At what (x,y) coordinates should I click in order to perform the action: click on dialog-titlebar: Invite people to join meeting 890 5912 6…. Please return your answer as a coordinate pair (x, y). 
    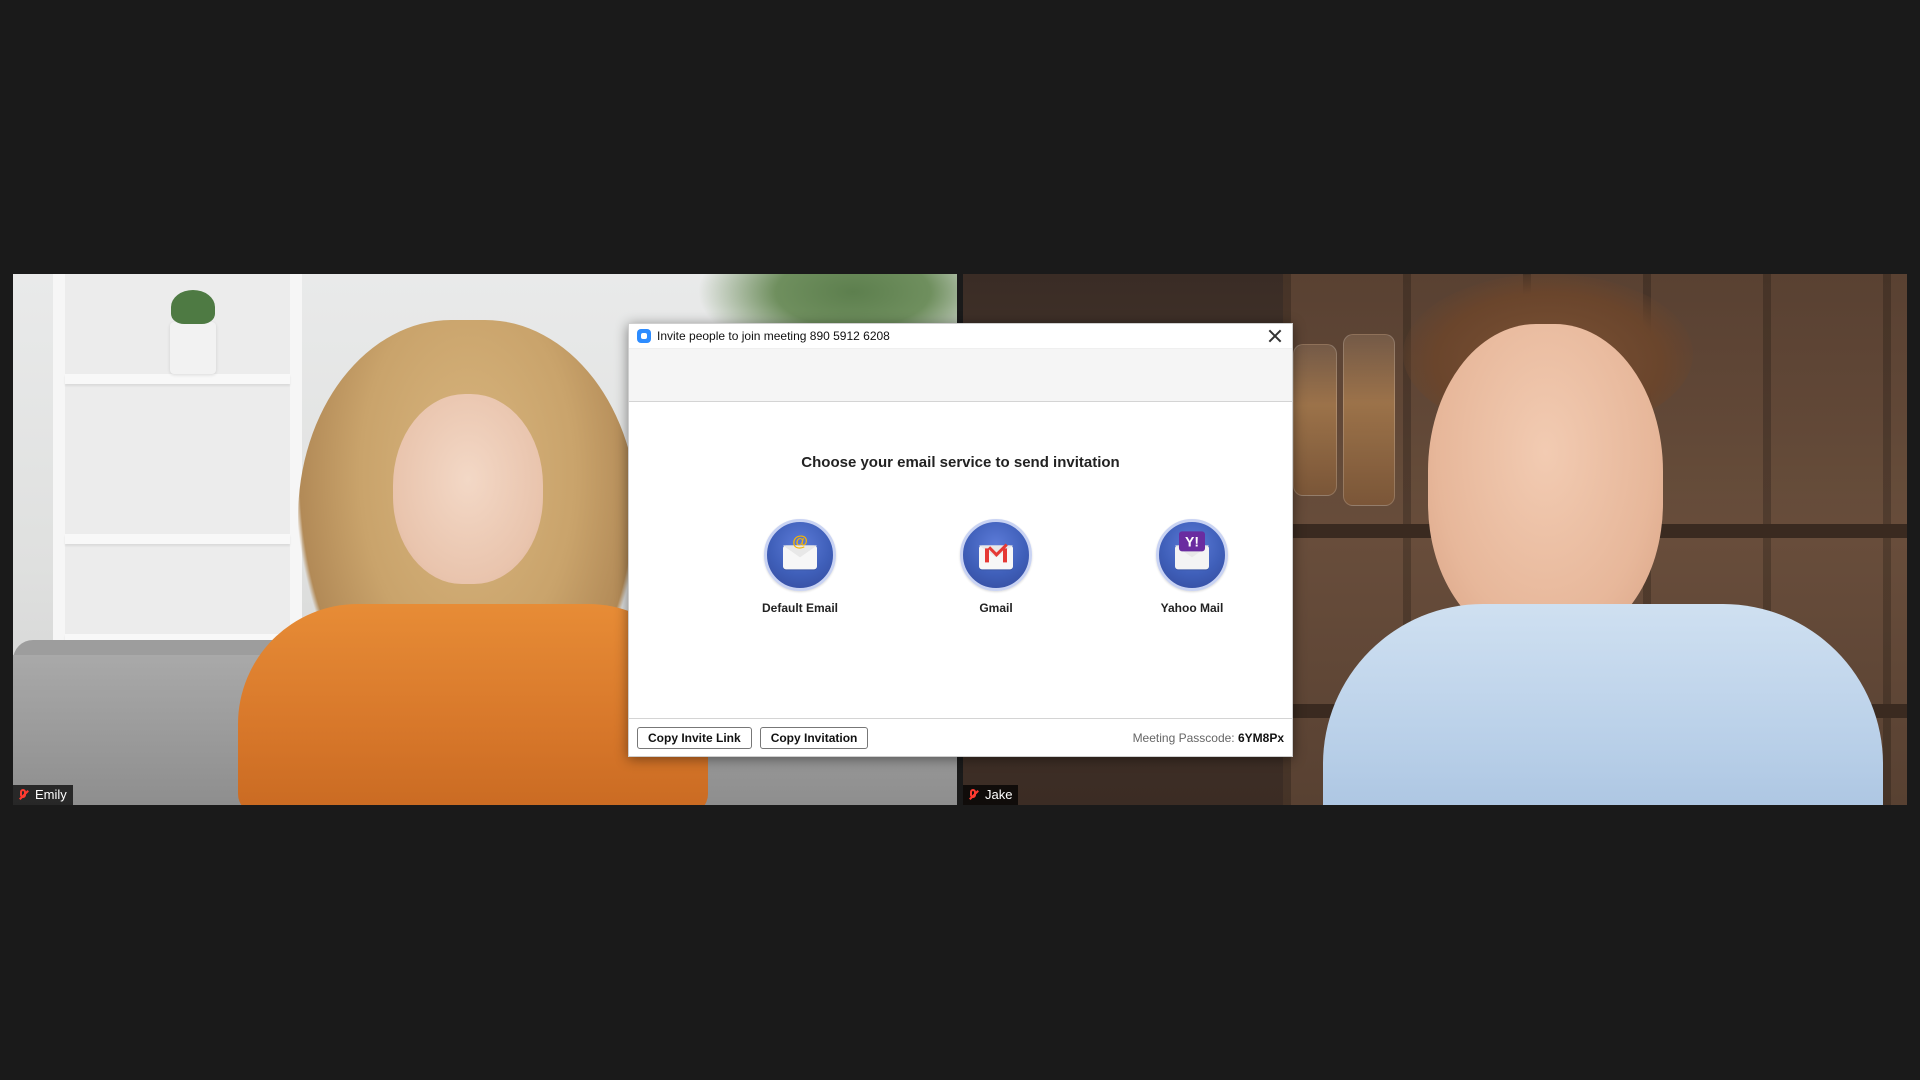
    Looking at the image, I should click on (960, 336).